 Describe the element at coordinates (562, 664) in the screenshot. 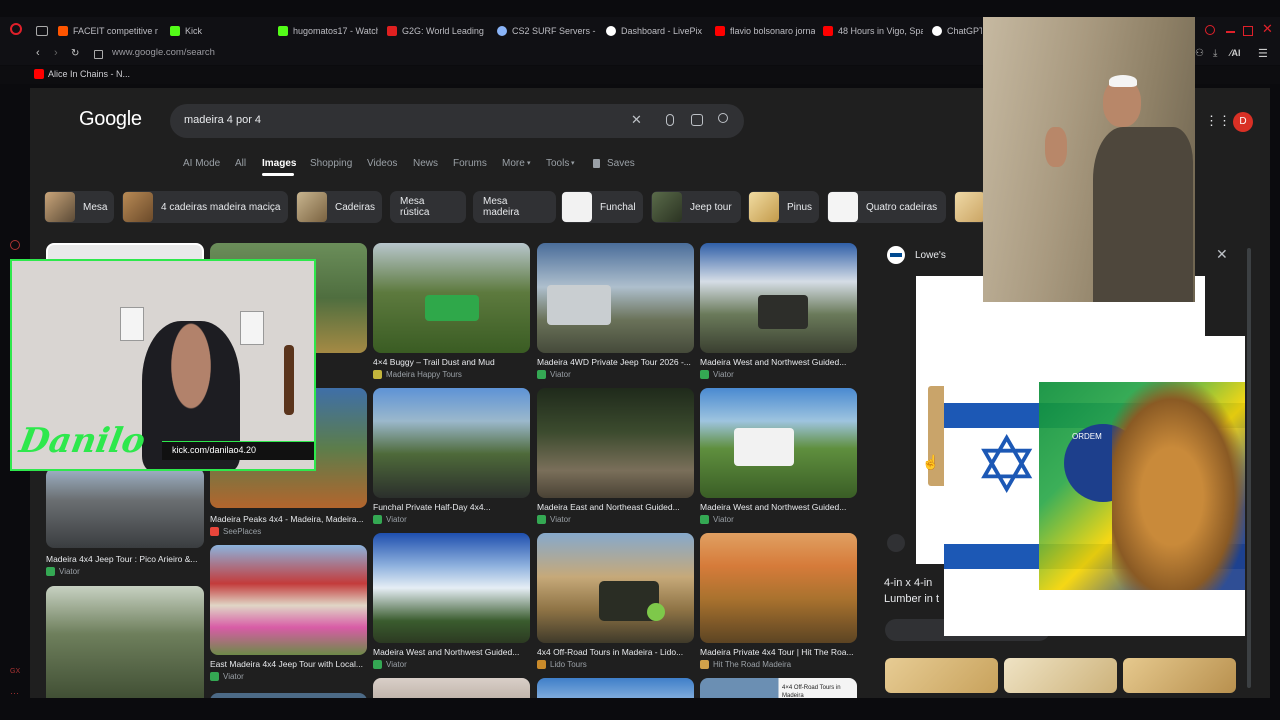

I see `result-source: Lido Tours` at that location.